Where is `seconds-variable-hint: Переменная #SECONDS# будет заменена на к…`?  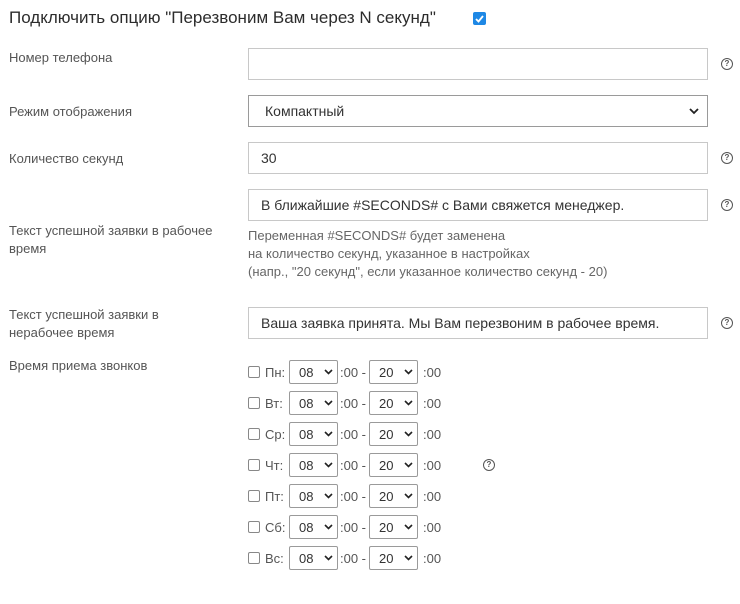 seconds-variable-hint: Переменная #SECONDS# будет заменена на к… is located at coordinates (427, 254).